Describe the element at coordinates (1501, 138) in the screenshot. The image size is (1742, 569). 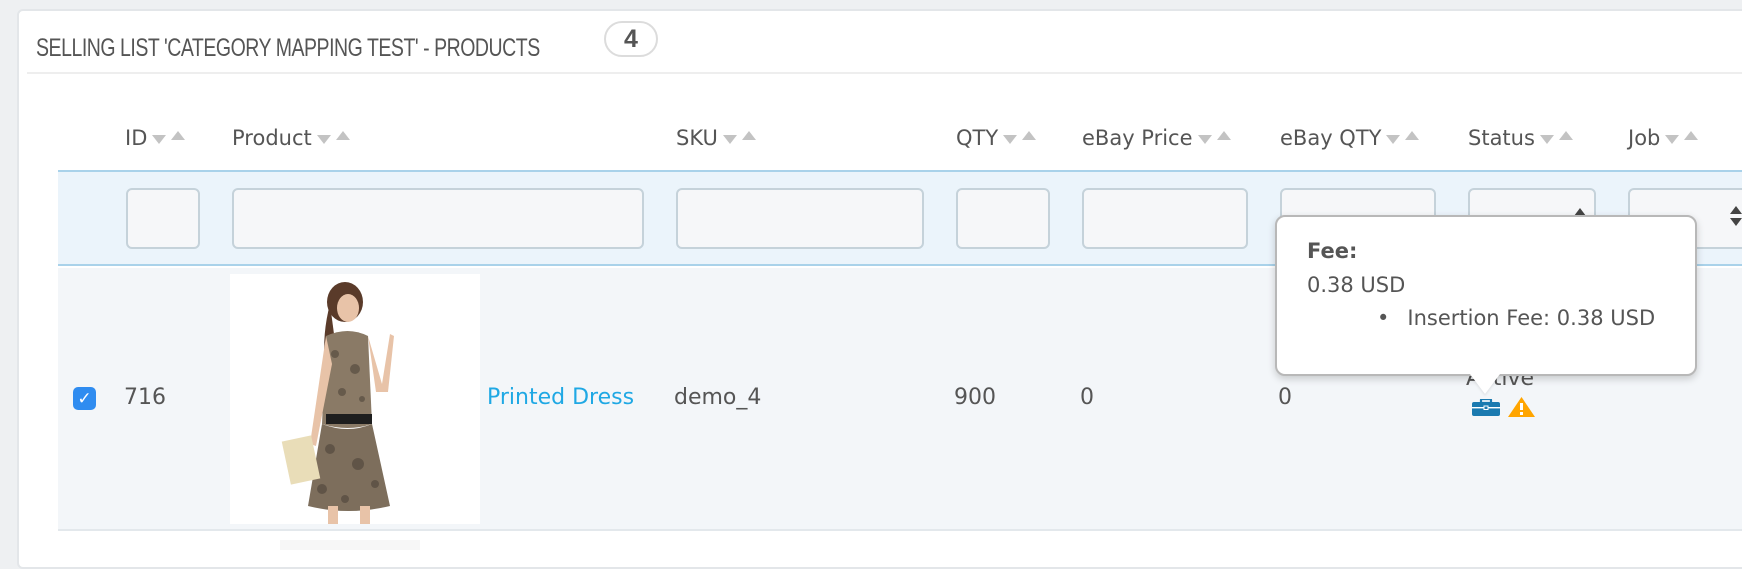
I see `column-label-status: Status` at that location.